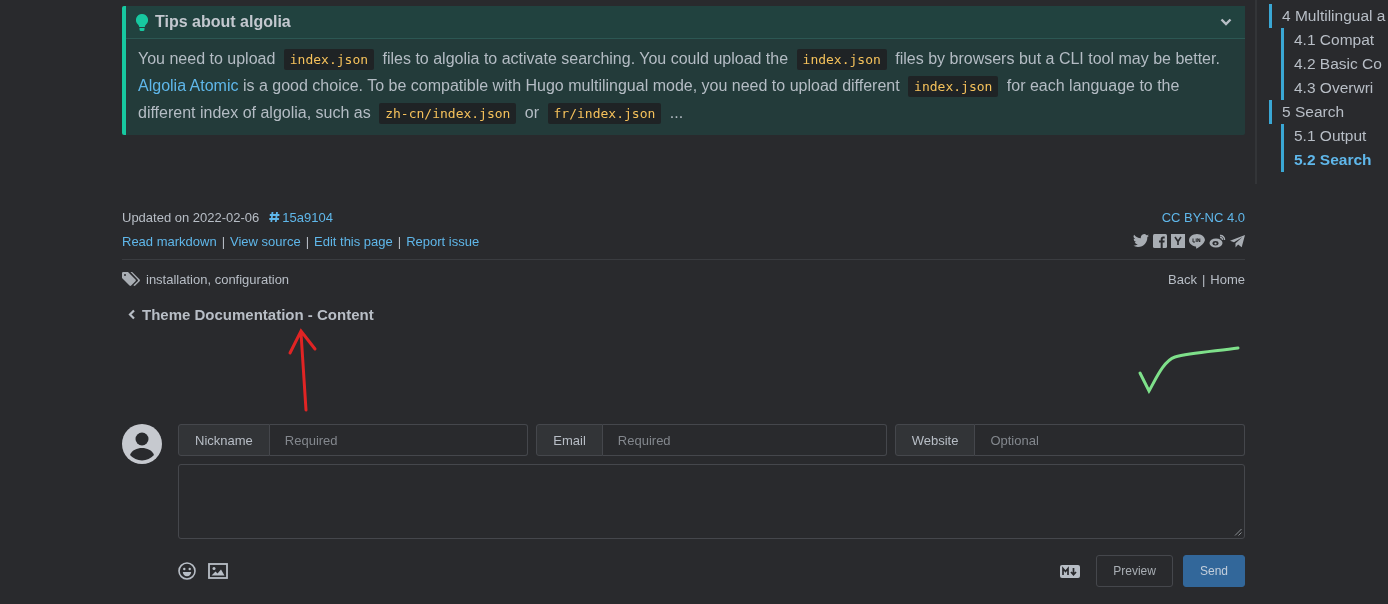  Describe the element at coordinates (1237, 241) in the screenshot. I see `paper-plane-icon` at that location.